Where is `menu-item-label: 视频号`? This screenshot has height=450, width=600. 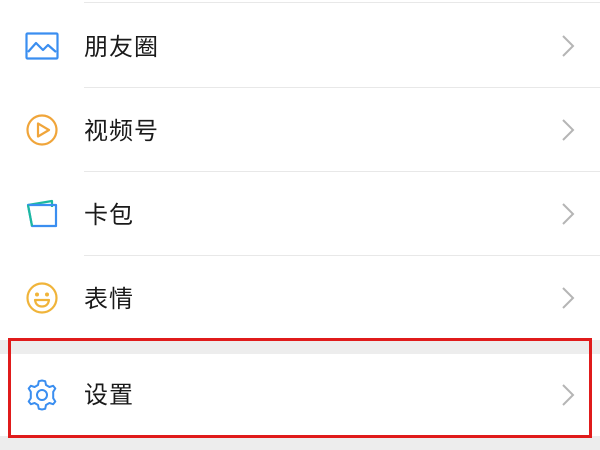 menu-item-label: 视频号 is located at coordinates (121, 131).